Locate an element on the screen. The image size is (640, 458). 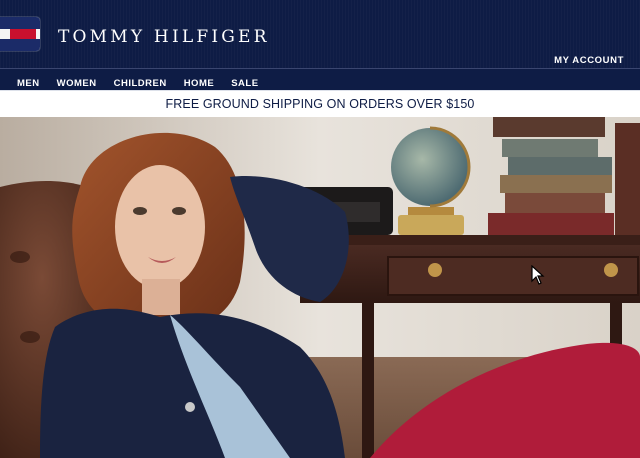
nav-link-sale: SALE is located at coordinates (244, 83).